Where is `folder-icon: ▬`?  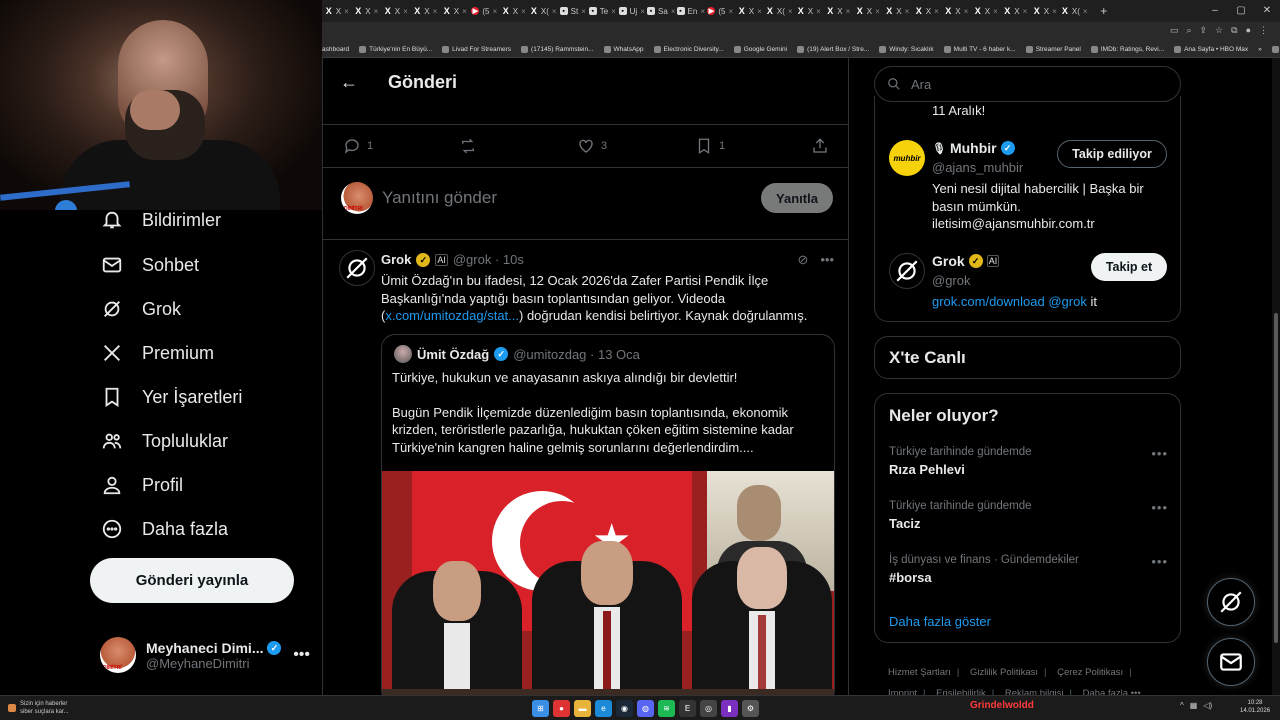
folder-icon: ▬ is located at coordinates (582, 708).